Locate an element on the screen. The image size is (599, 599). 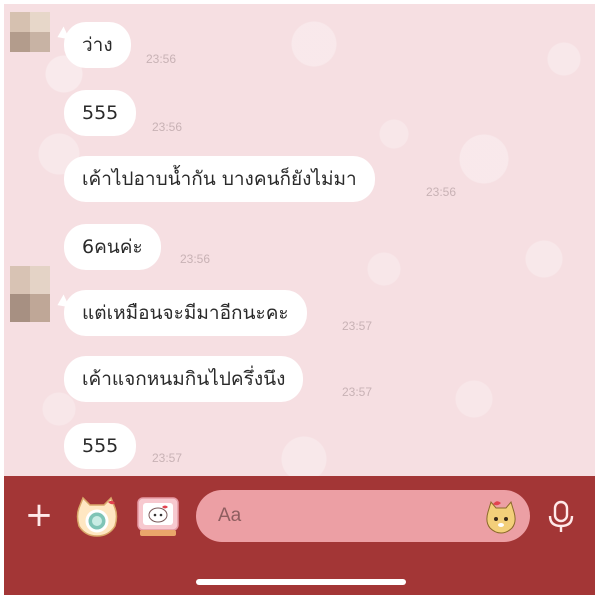
microphone-icon is located at coordinates (561, 517).